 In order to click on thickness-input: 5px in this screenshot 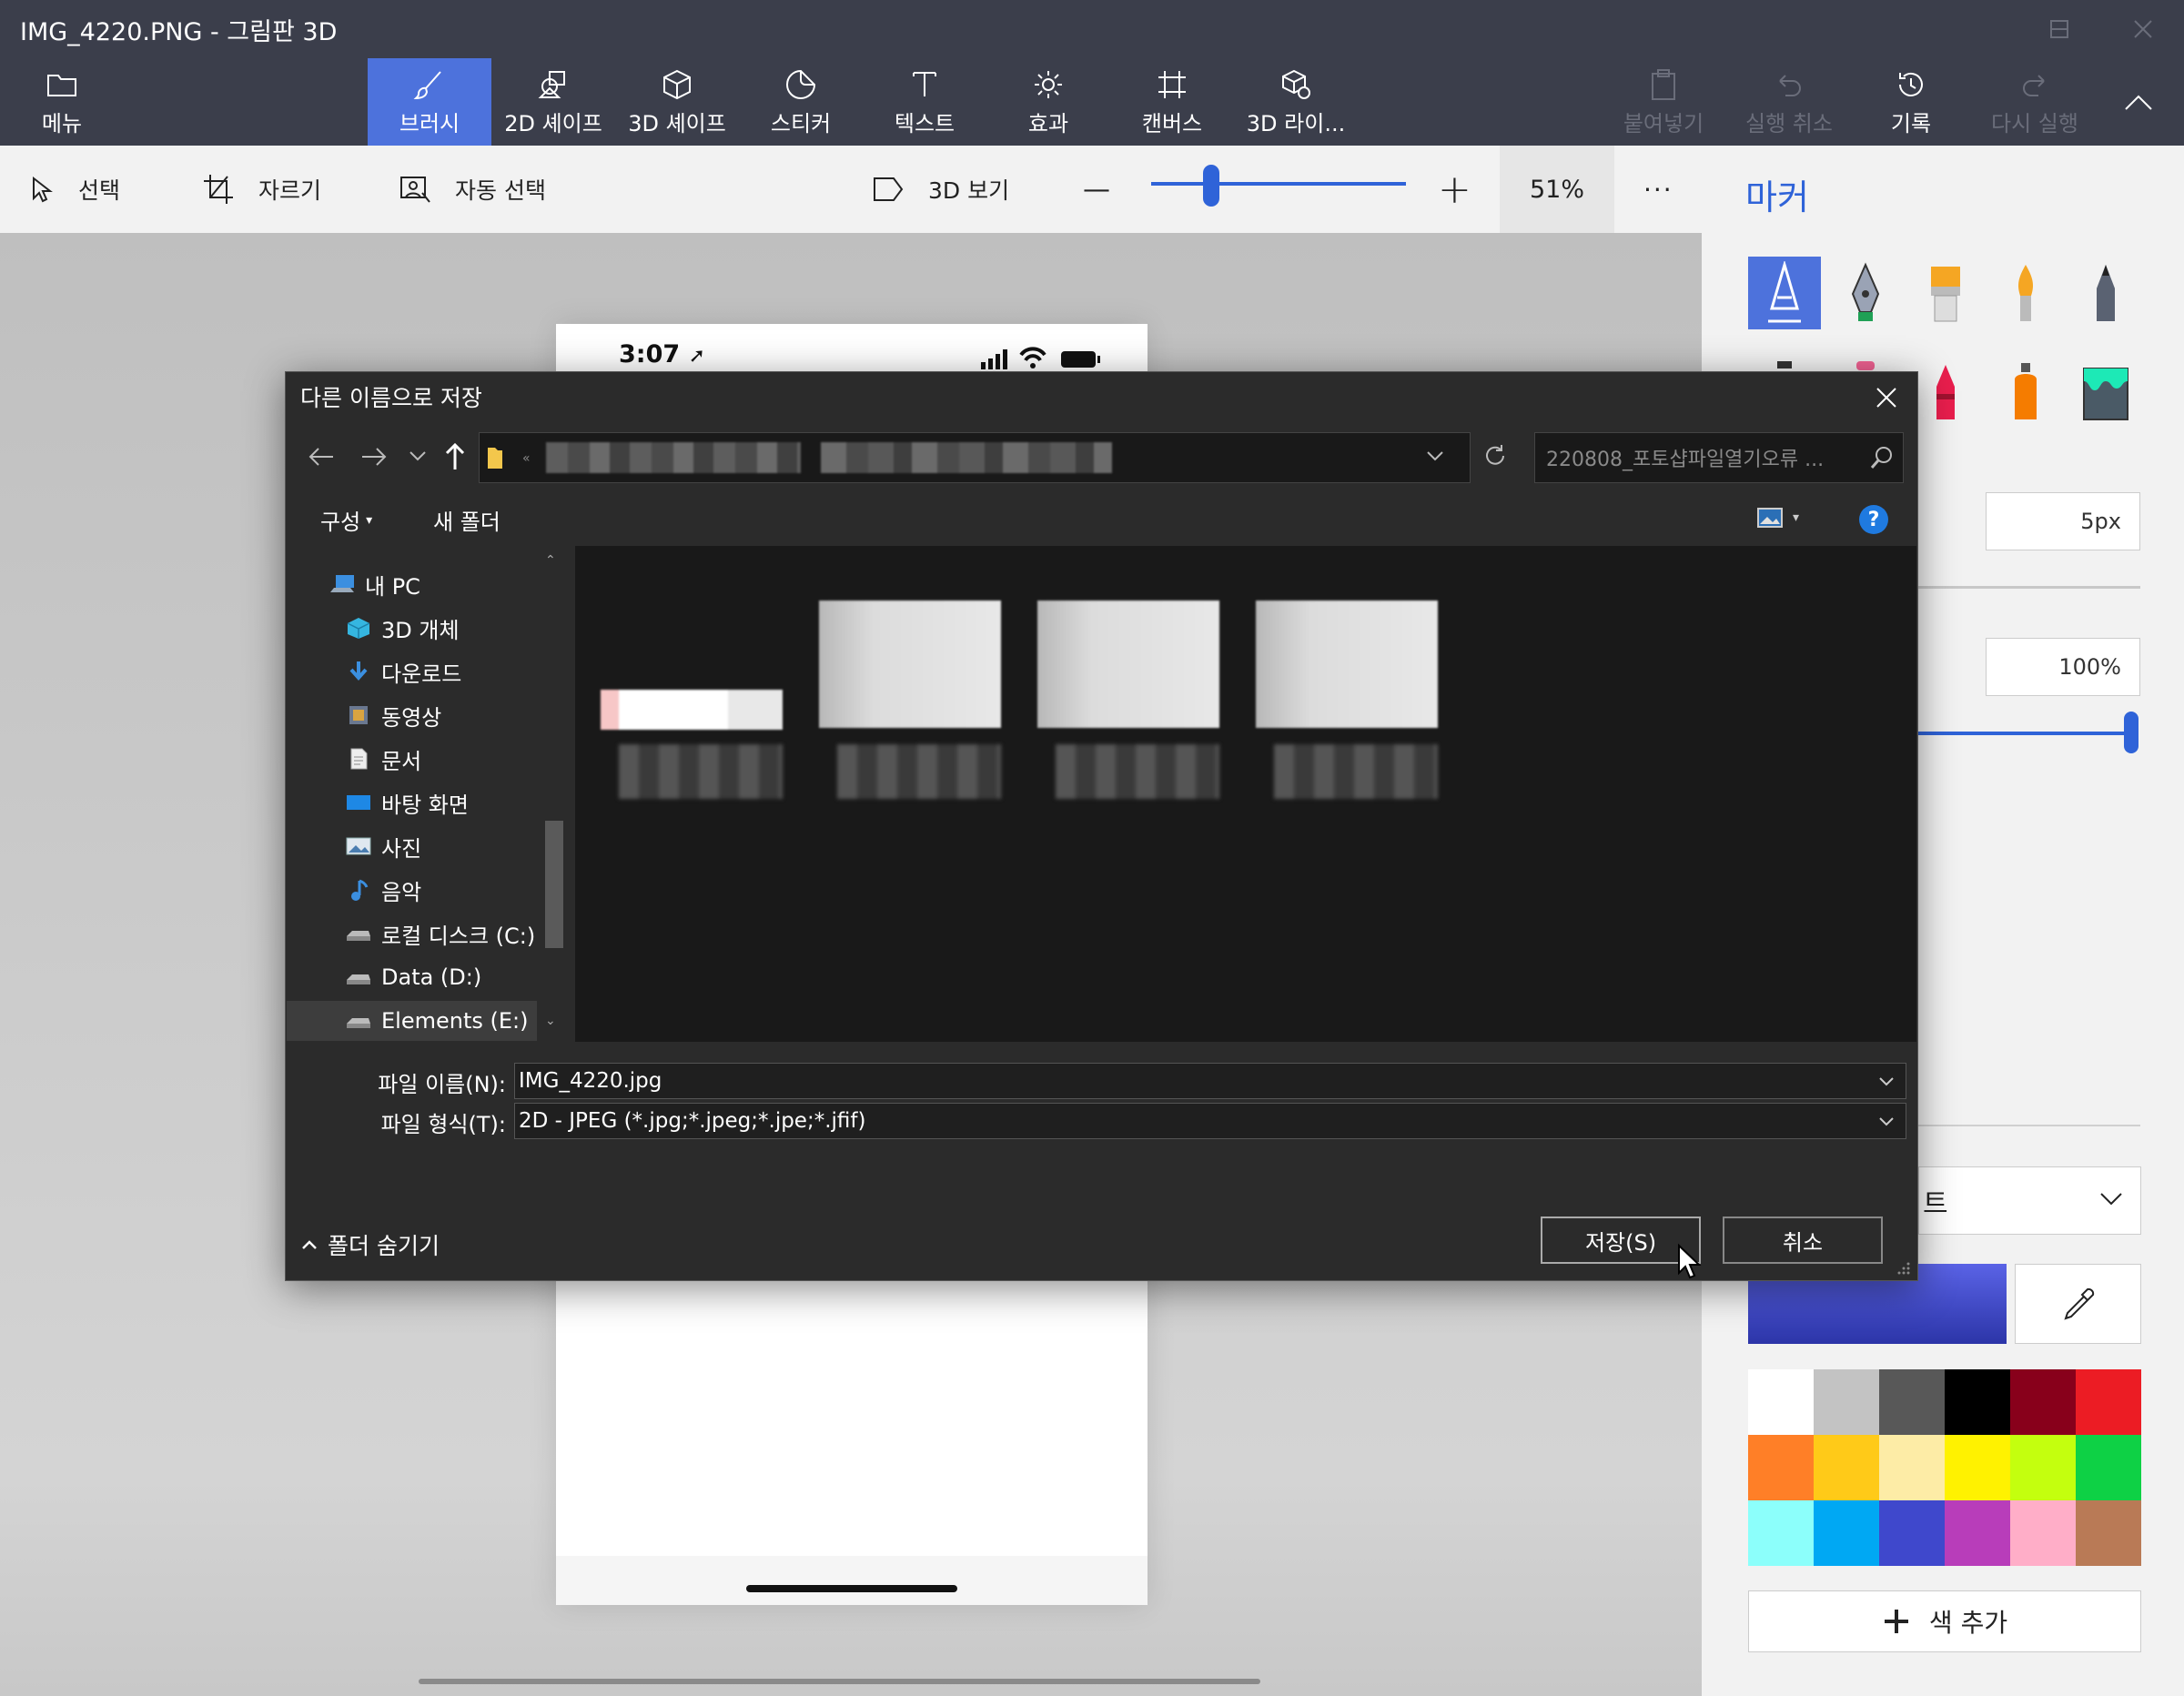, I will do `click(2063, 521)`.